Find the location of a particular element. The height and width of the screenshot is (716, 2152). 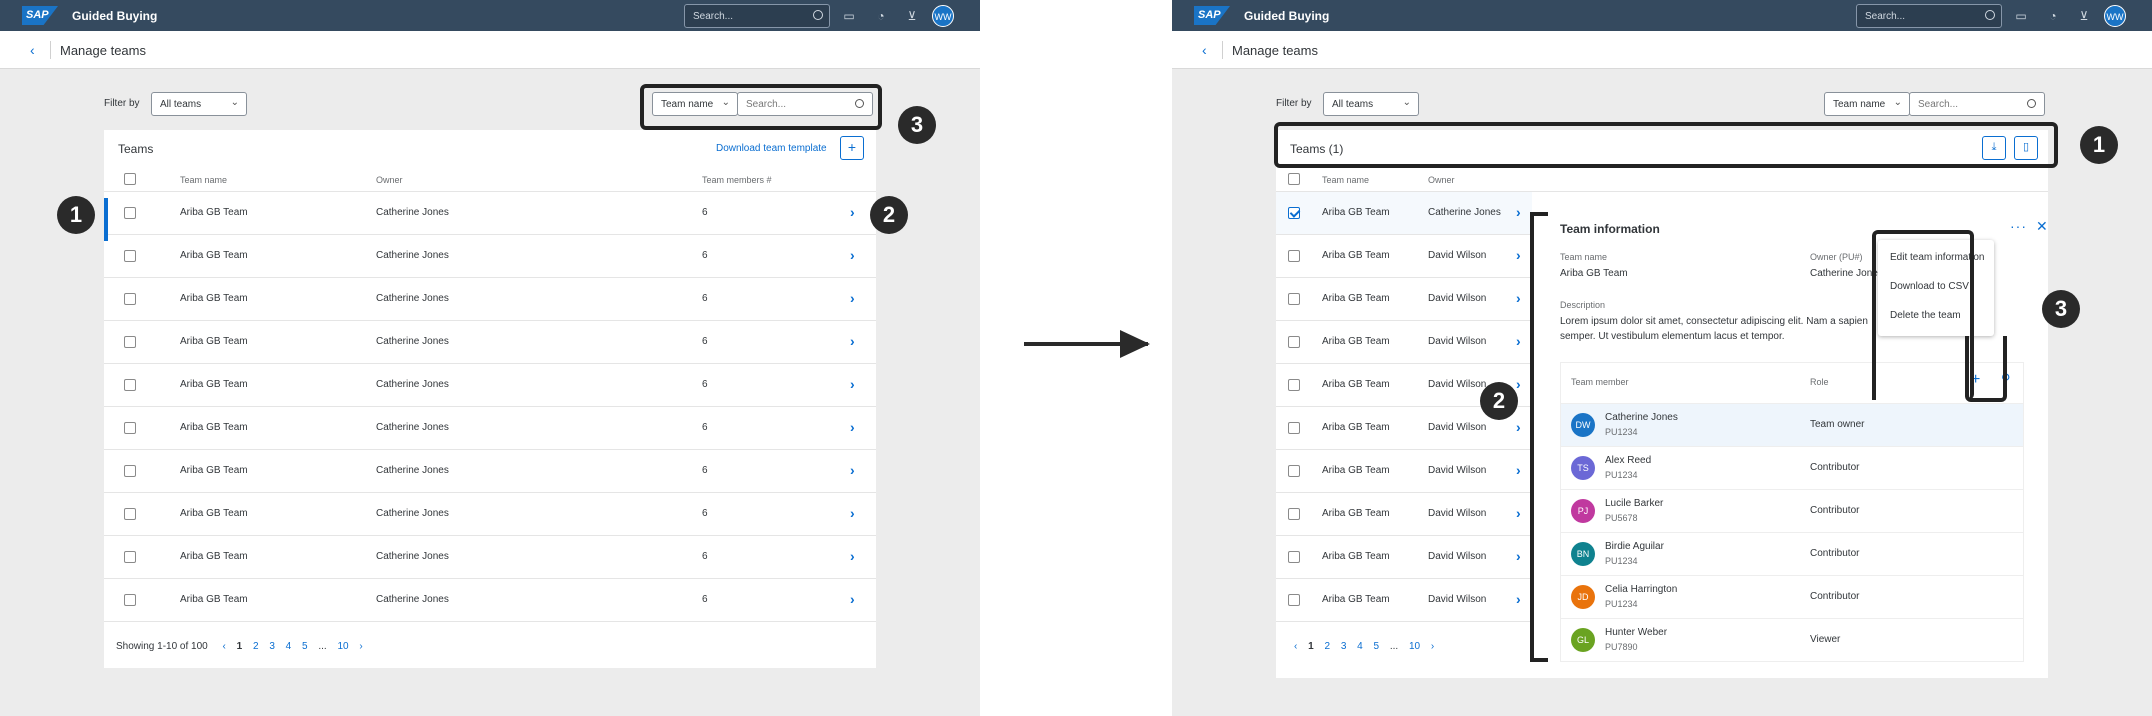

more-options-icon: ··· is located at coordinates (2018, 226).